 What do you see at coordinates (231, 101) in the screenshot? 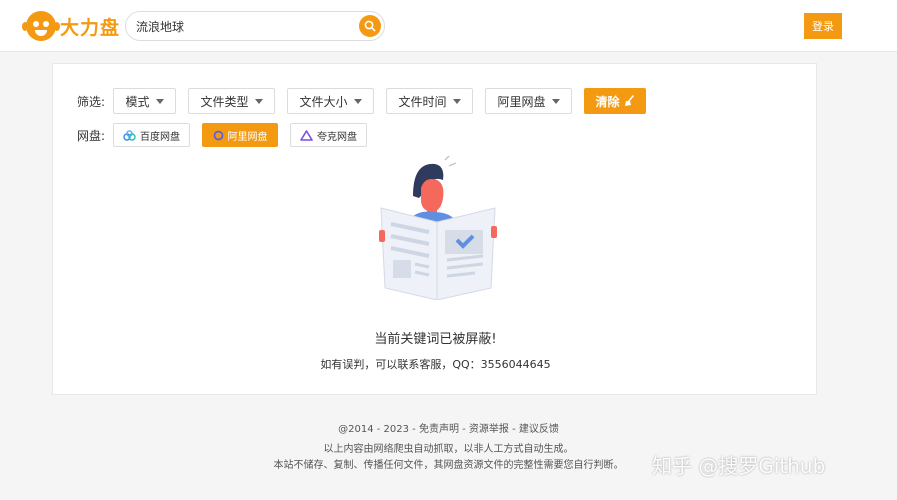
I see `file-type-dropdown: 文件类型` at bounding box center [231, 101].